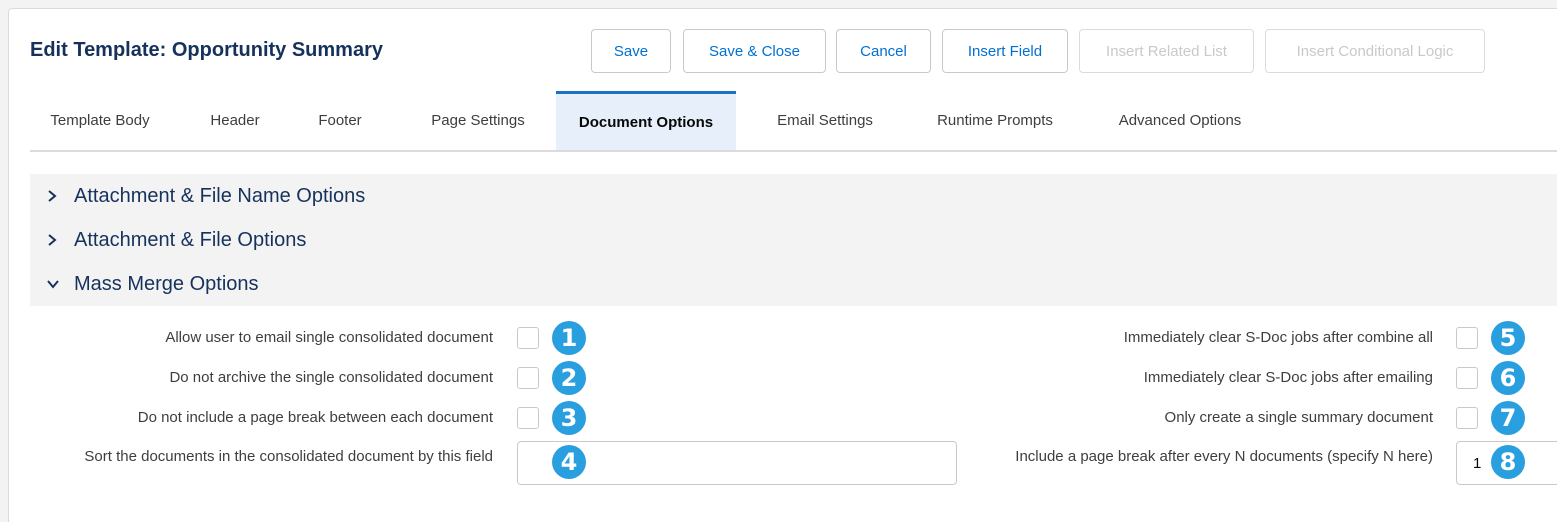 The width and height of the screenshot is (1557, 522). I want to click on callout-badge-6: 6, so click(1508, 378).